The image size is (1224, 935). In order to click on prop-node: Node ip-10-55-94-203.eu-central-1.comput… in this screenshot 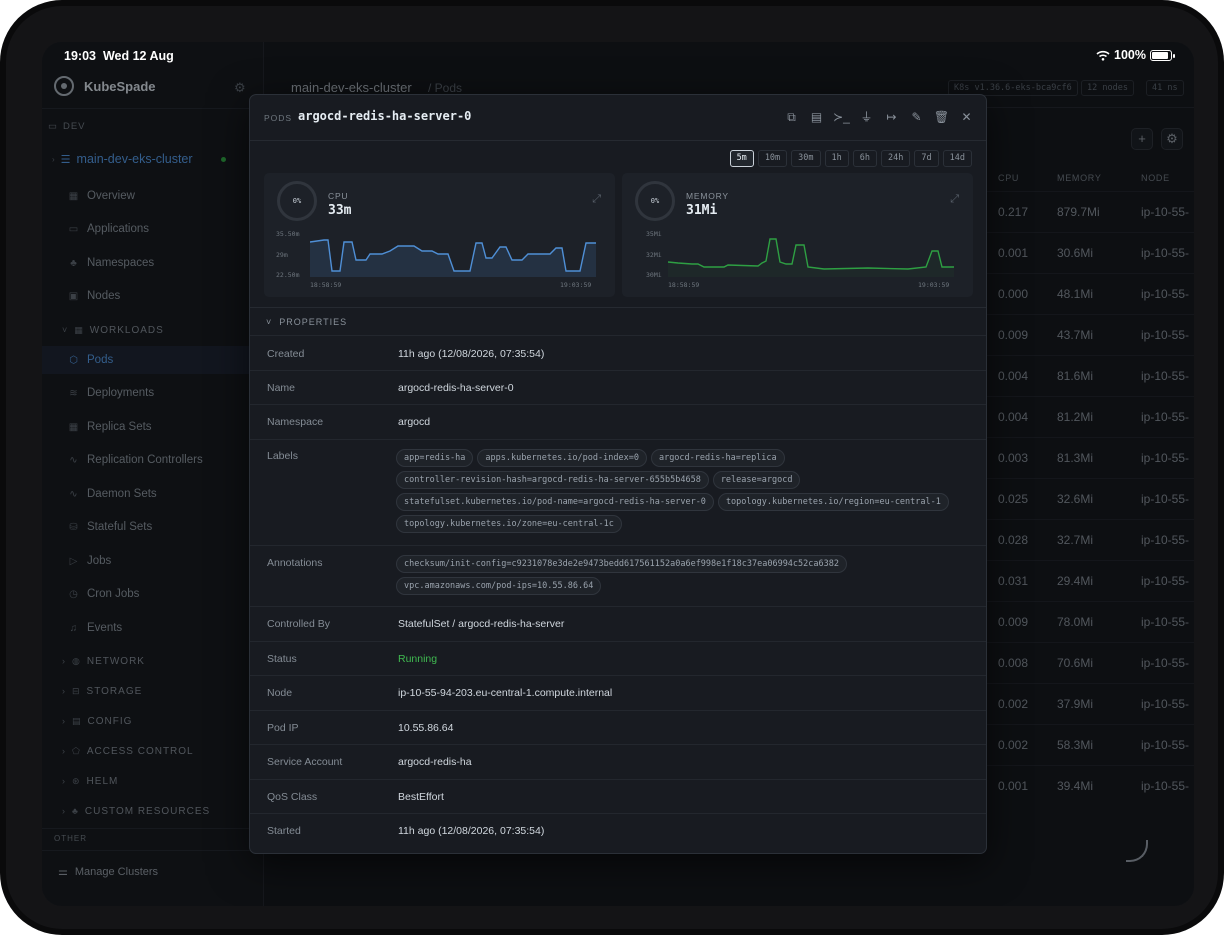, I will do `click(618, 692)`.